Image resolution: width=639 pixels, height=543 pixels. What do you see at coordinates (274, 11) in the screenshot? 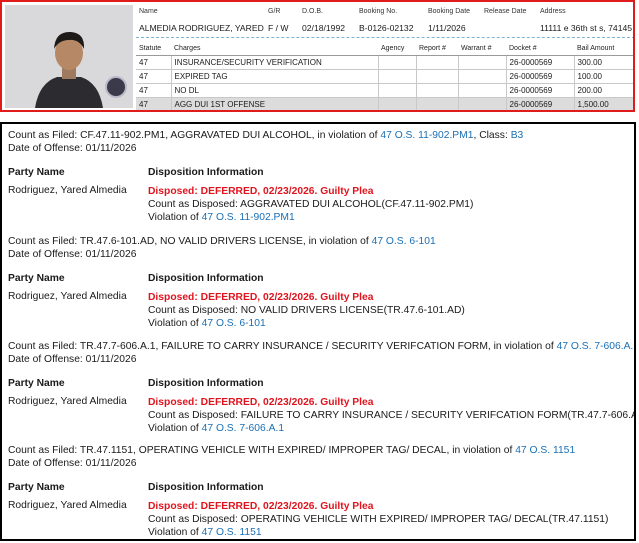
I see `header-gr: G/R` at bounding box center [274, 11].